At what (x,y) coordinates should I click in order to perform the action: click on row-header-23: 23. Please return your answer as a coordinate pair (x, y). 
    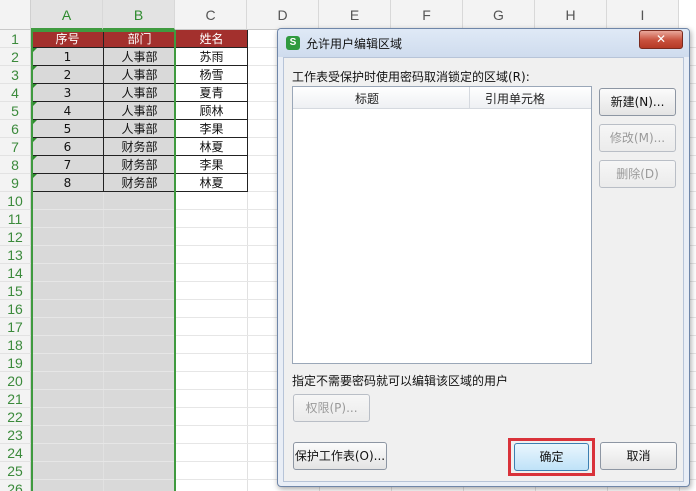
    Looking at the image, I should click on (15, 435).